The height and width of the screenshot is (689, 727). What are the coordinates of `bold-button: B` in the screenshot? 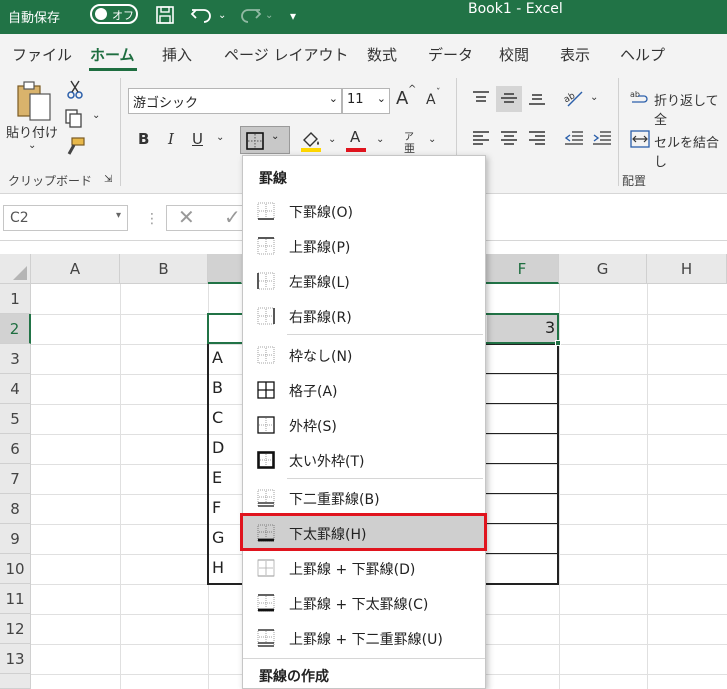 It's located at (143, 139).